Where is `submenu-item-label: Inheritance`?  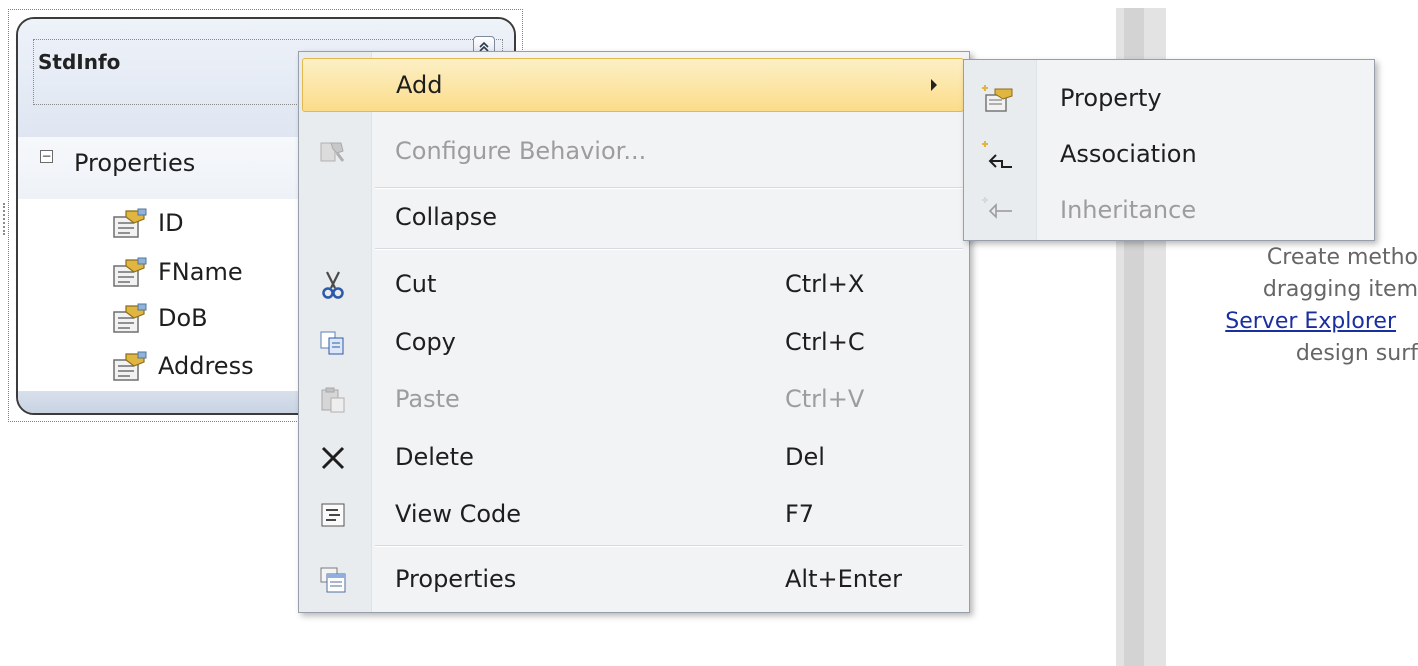 submenu-item-label: Inheritance is located at coordinates (1128, 210).